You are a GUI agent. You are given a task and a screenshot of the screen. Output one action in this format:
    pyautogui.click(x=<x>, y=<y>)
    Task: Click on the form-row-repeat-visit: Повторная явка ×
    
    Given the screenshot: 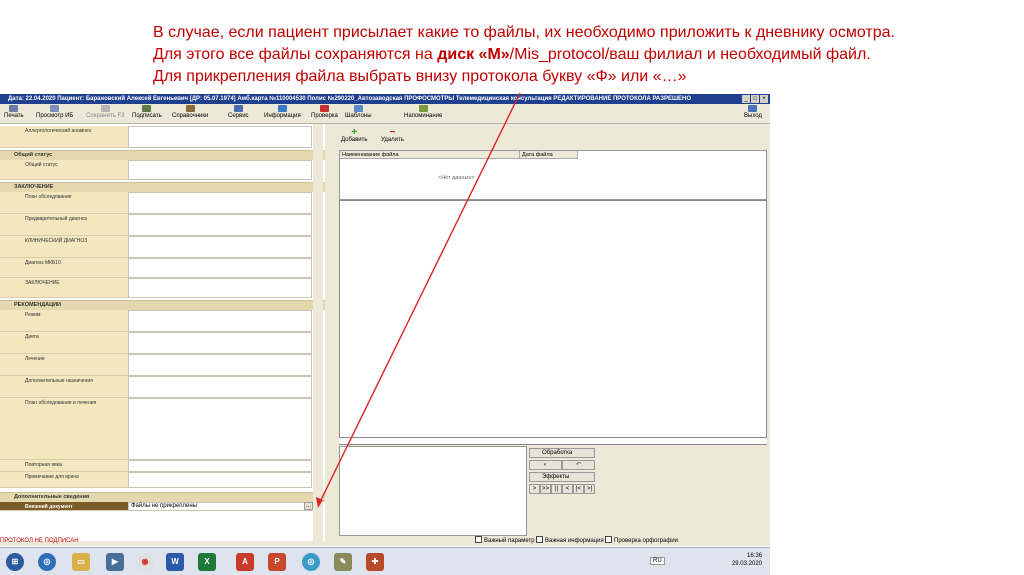 What is the action you would take?
    pyautogui.click(x=162, y=466)
    